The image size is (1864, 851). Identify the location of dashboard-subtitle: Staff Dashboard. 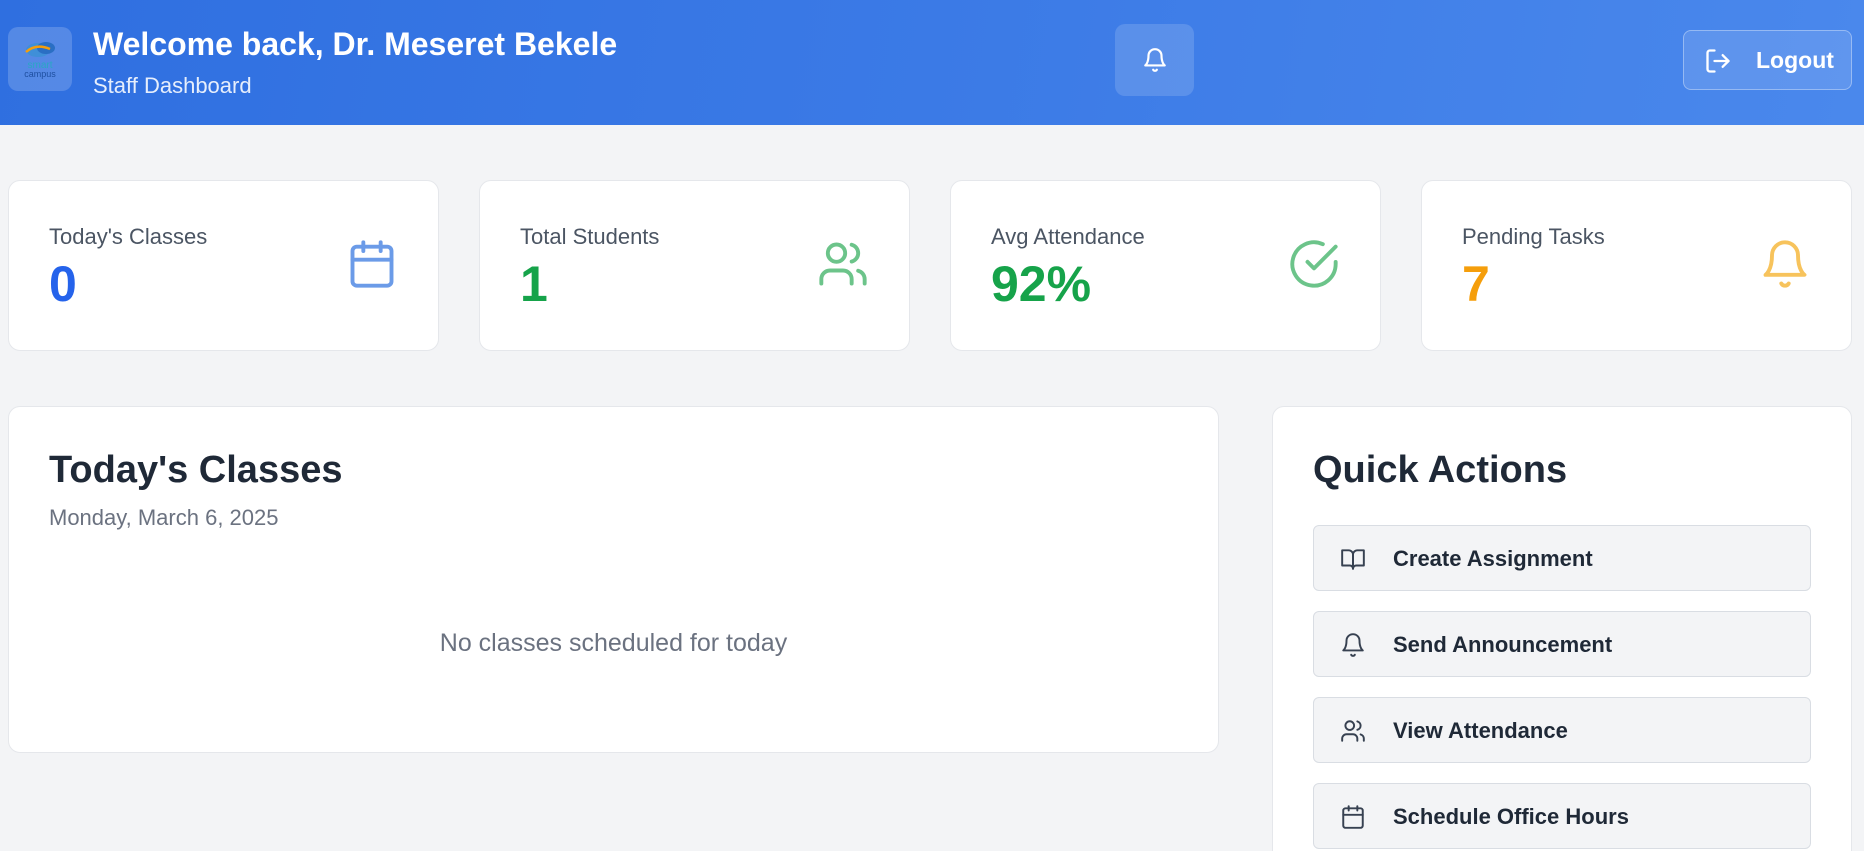
(172, 85).